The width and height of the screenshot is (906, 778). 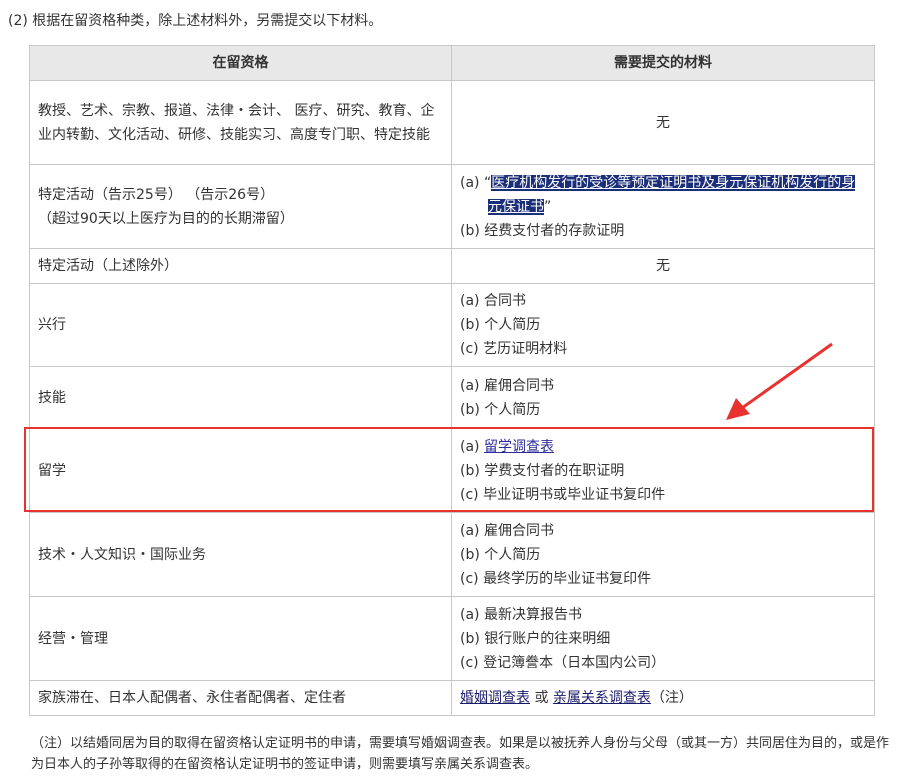 What do you see at coordinates (542, 470) in the screenshot?
I see `material-item: (b) 学费支付者的在职证明` at bounding box center [542, 470].